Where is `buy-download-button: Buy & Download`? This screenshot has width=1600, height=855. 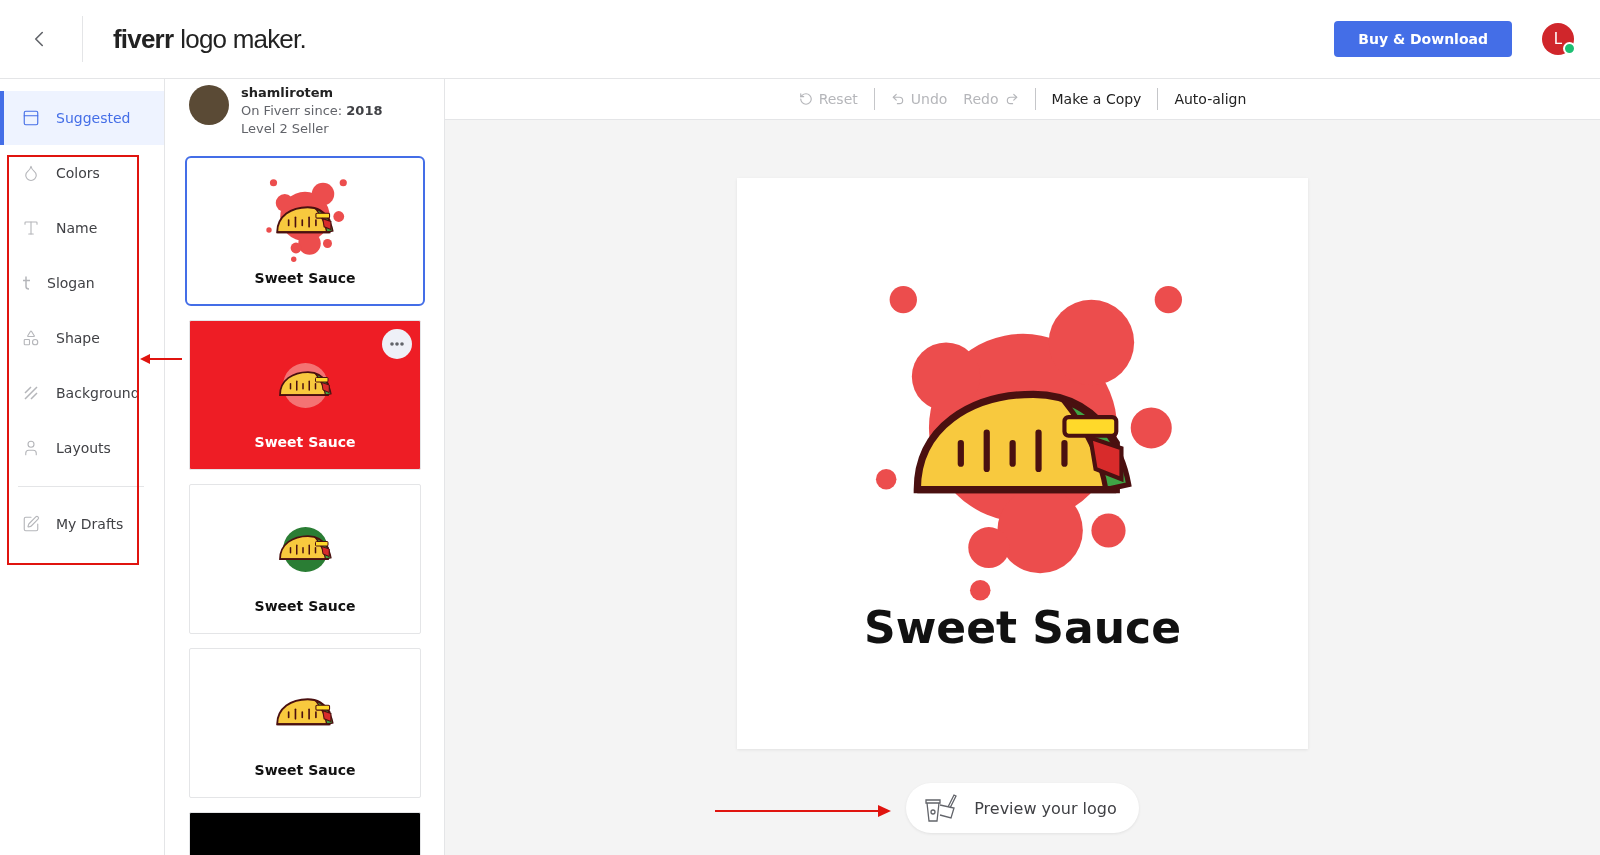 buy-download-button: Buy & Download is located at coordinates (1423, 39).